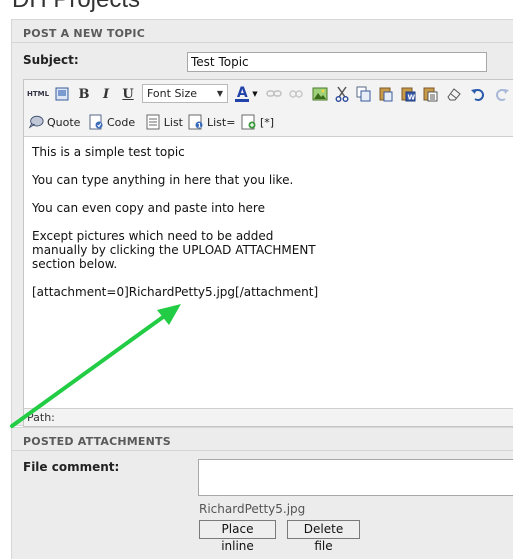 The image size is (513, 559). What do you see at coordinates (108, 152) in the screenshot?
I see `editor-line: This is a simple test topic` at bounding box center [108, 152].